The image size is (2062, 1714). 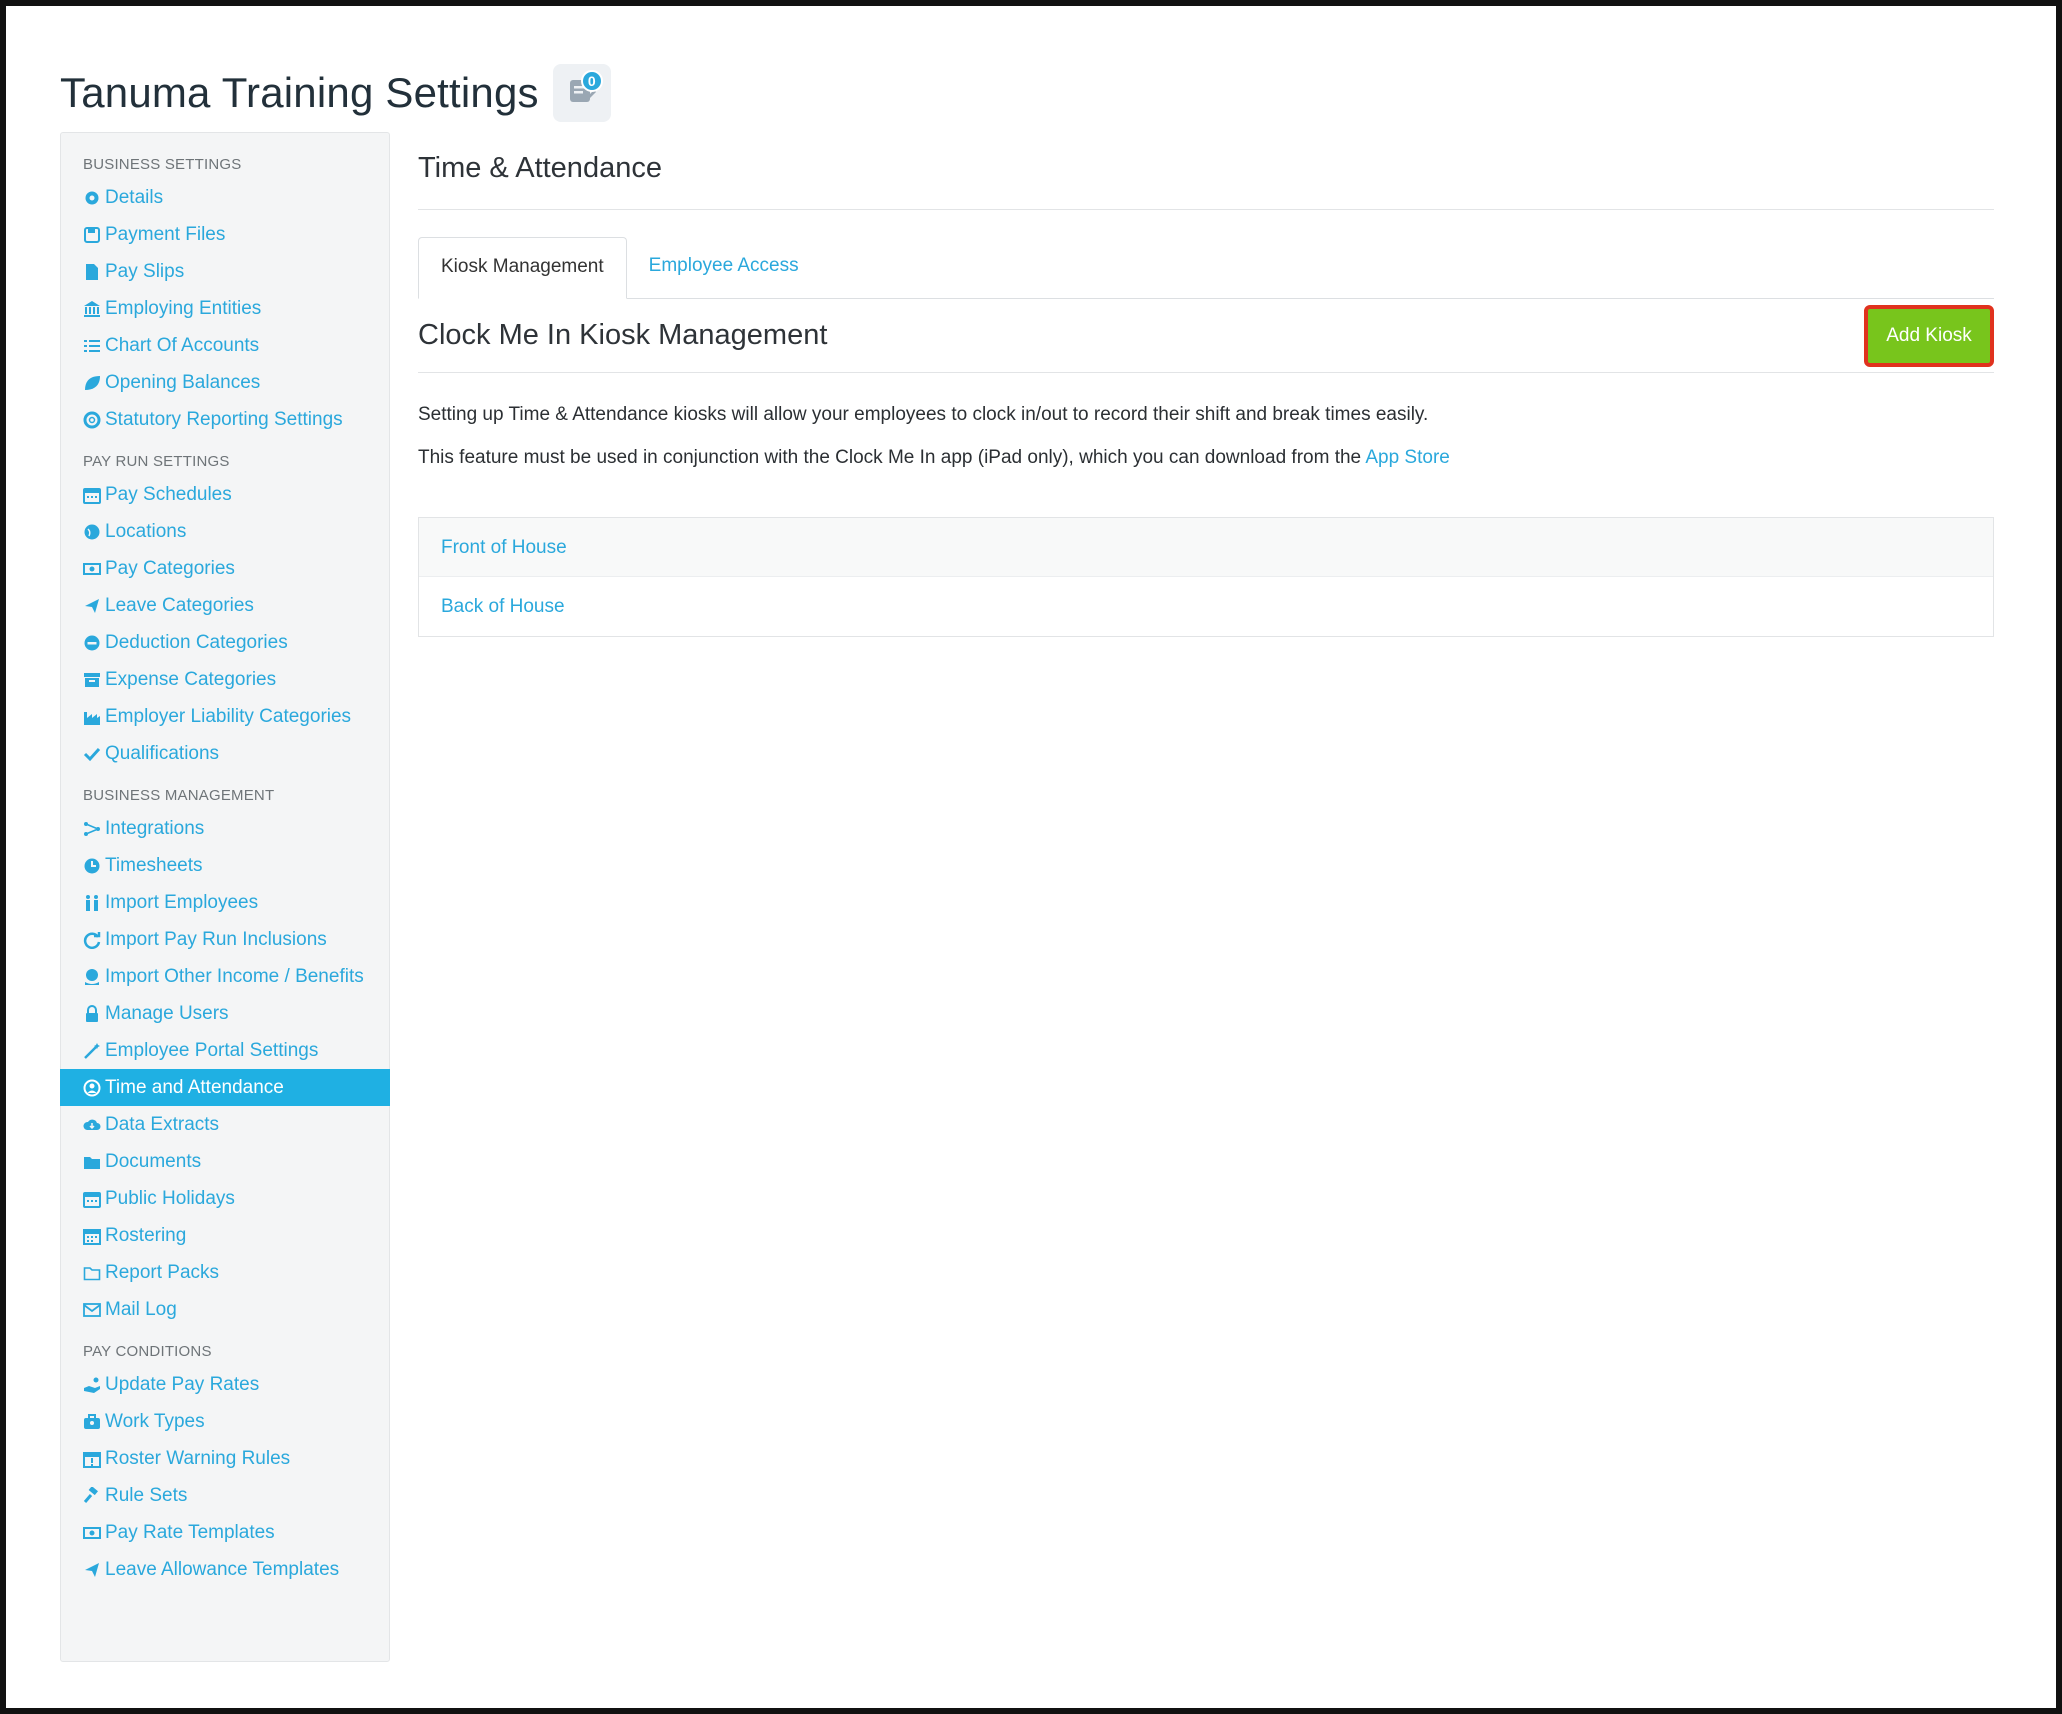 What do you see at coordinates (94, 753) in the screenshot?
I see `check-icon` at bounding box center [94, 753].